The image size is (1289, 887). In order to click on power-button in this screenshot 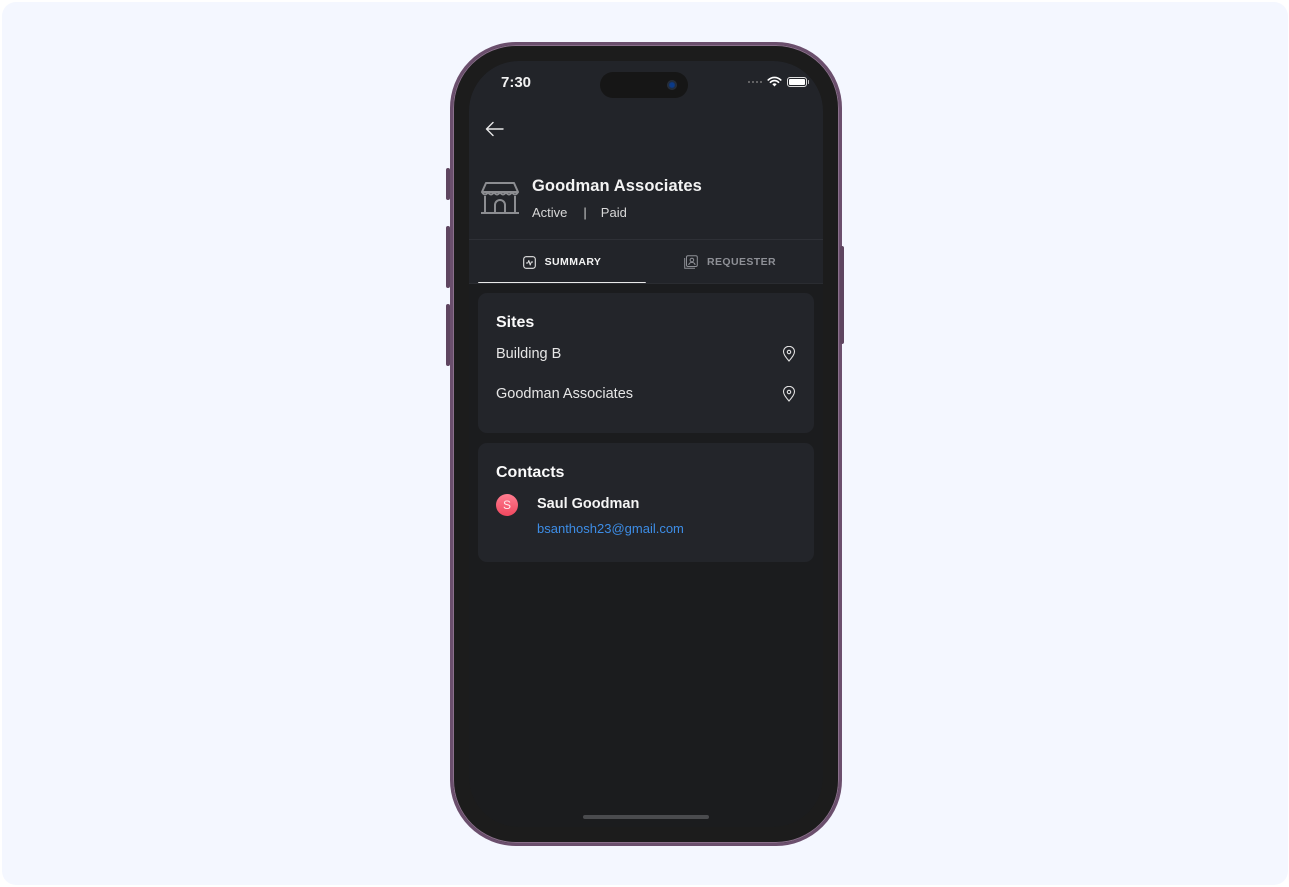, I will do `click(842, 295)`.